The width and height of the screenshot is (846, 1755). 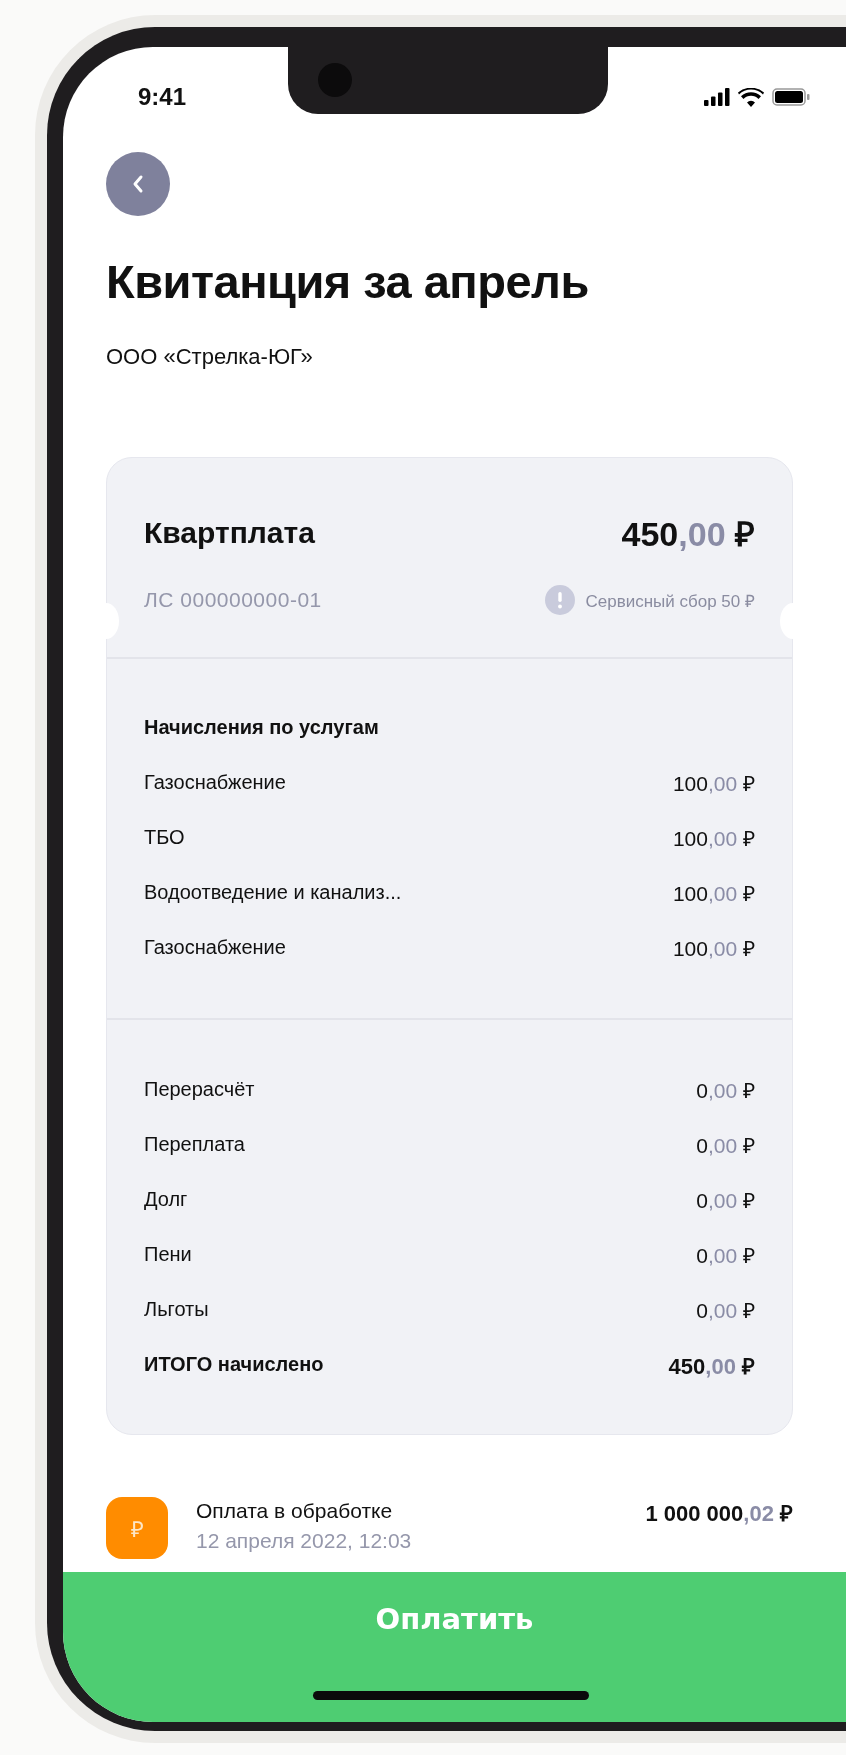 I want to click on bill-name: Квартплата, so click(x=229, y=533).